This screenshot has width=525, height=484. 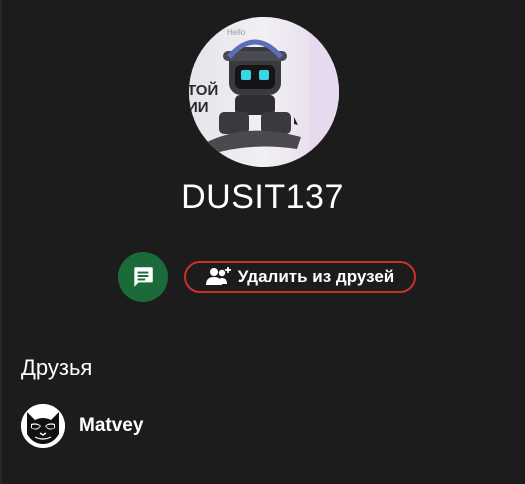 I want to click on profile-avatar: ТОЙ ИИ Hello, so click(x=264, y=92).